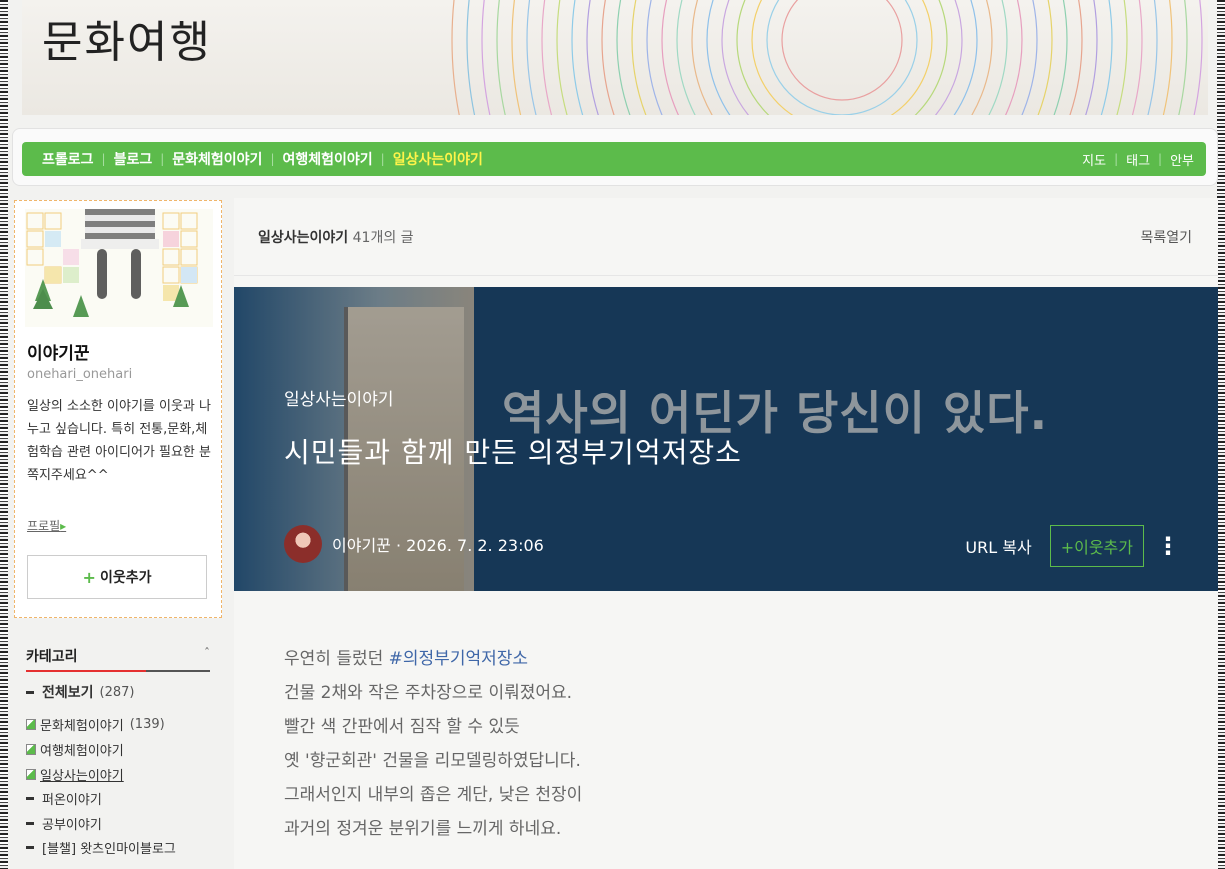  I want to click on blog-header: 문화여행, so click(615, 57).